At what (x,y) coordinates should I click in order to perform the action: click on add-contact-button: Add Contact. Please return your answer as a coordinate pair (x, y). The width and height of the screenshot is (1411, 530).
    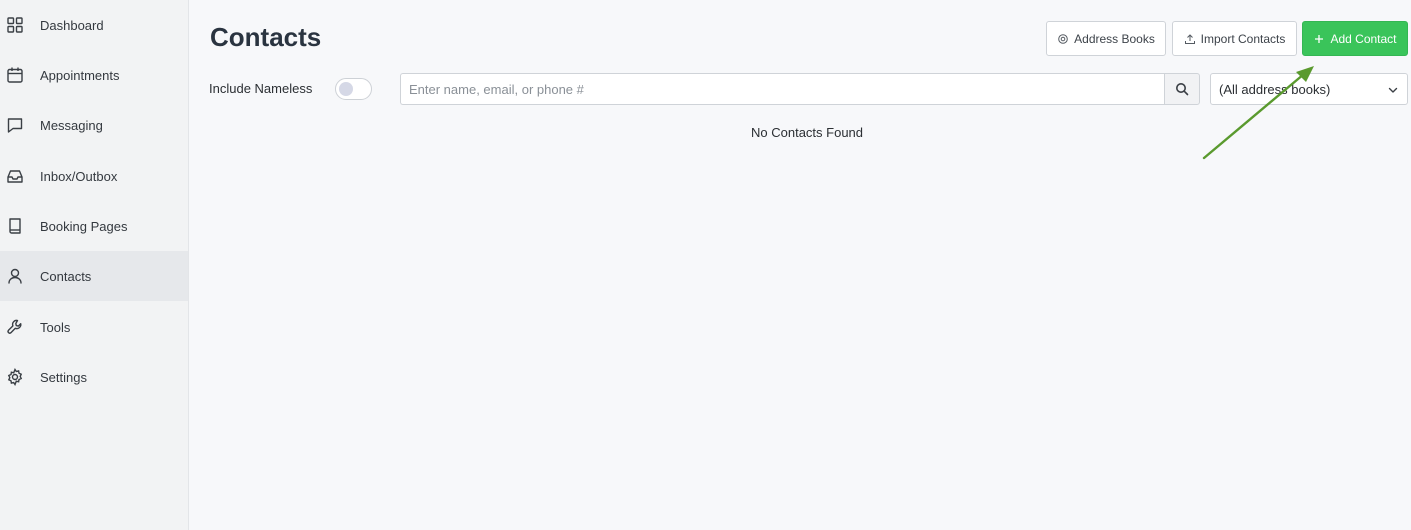
    Looking at the image, I should click on (1355, 38).